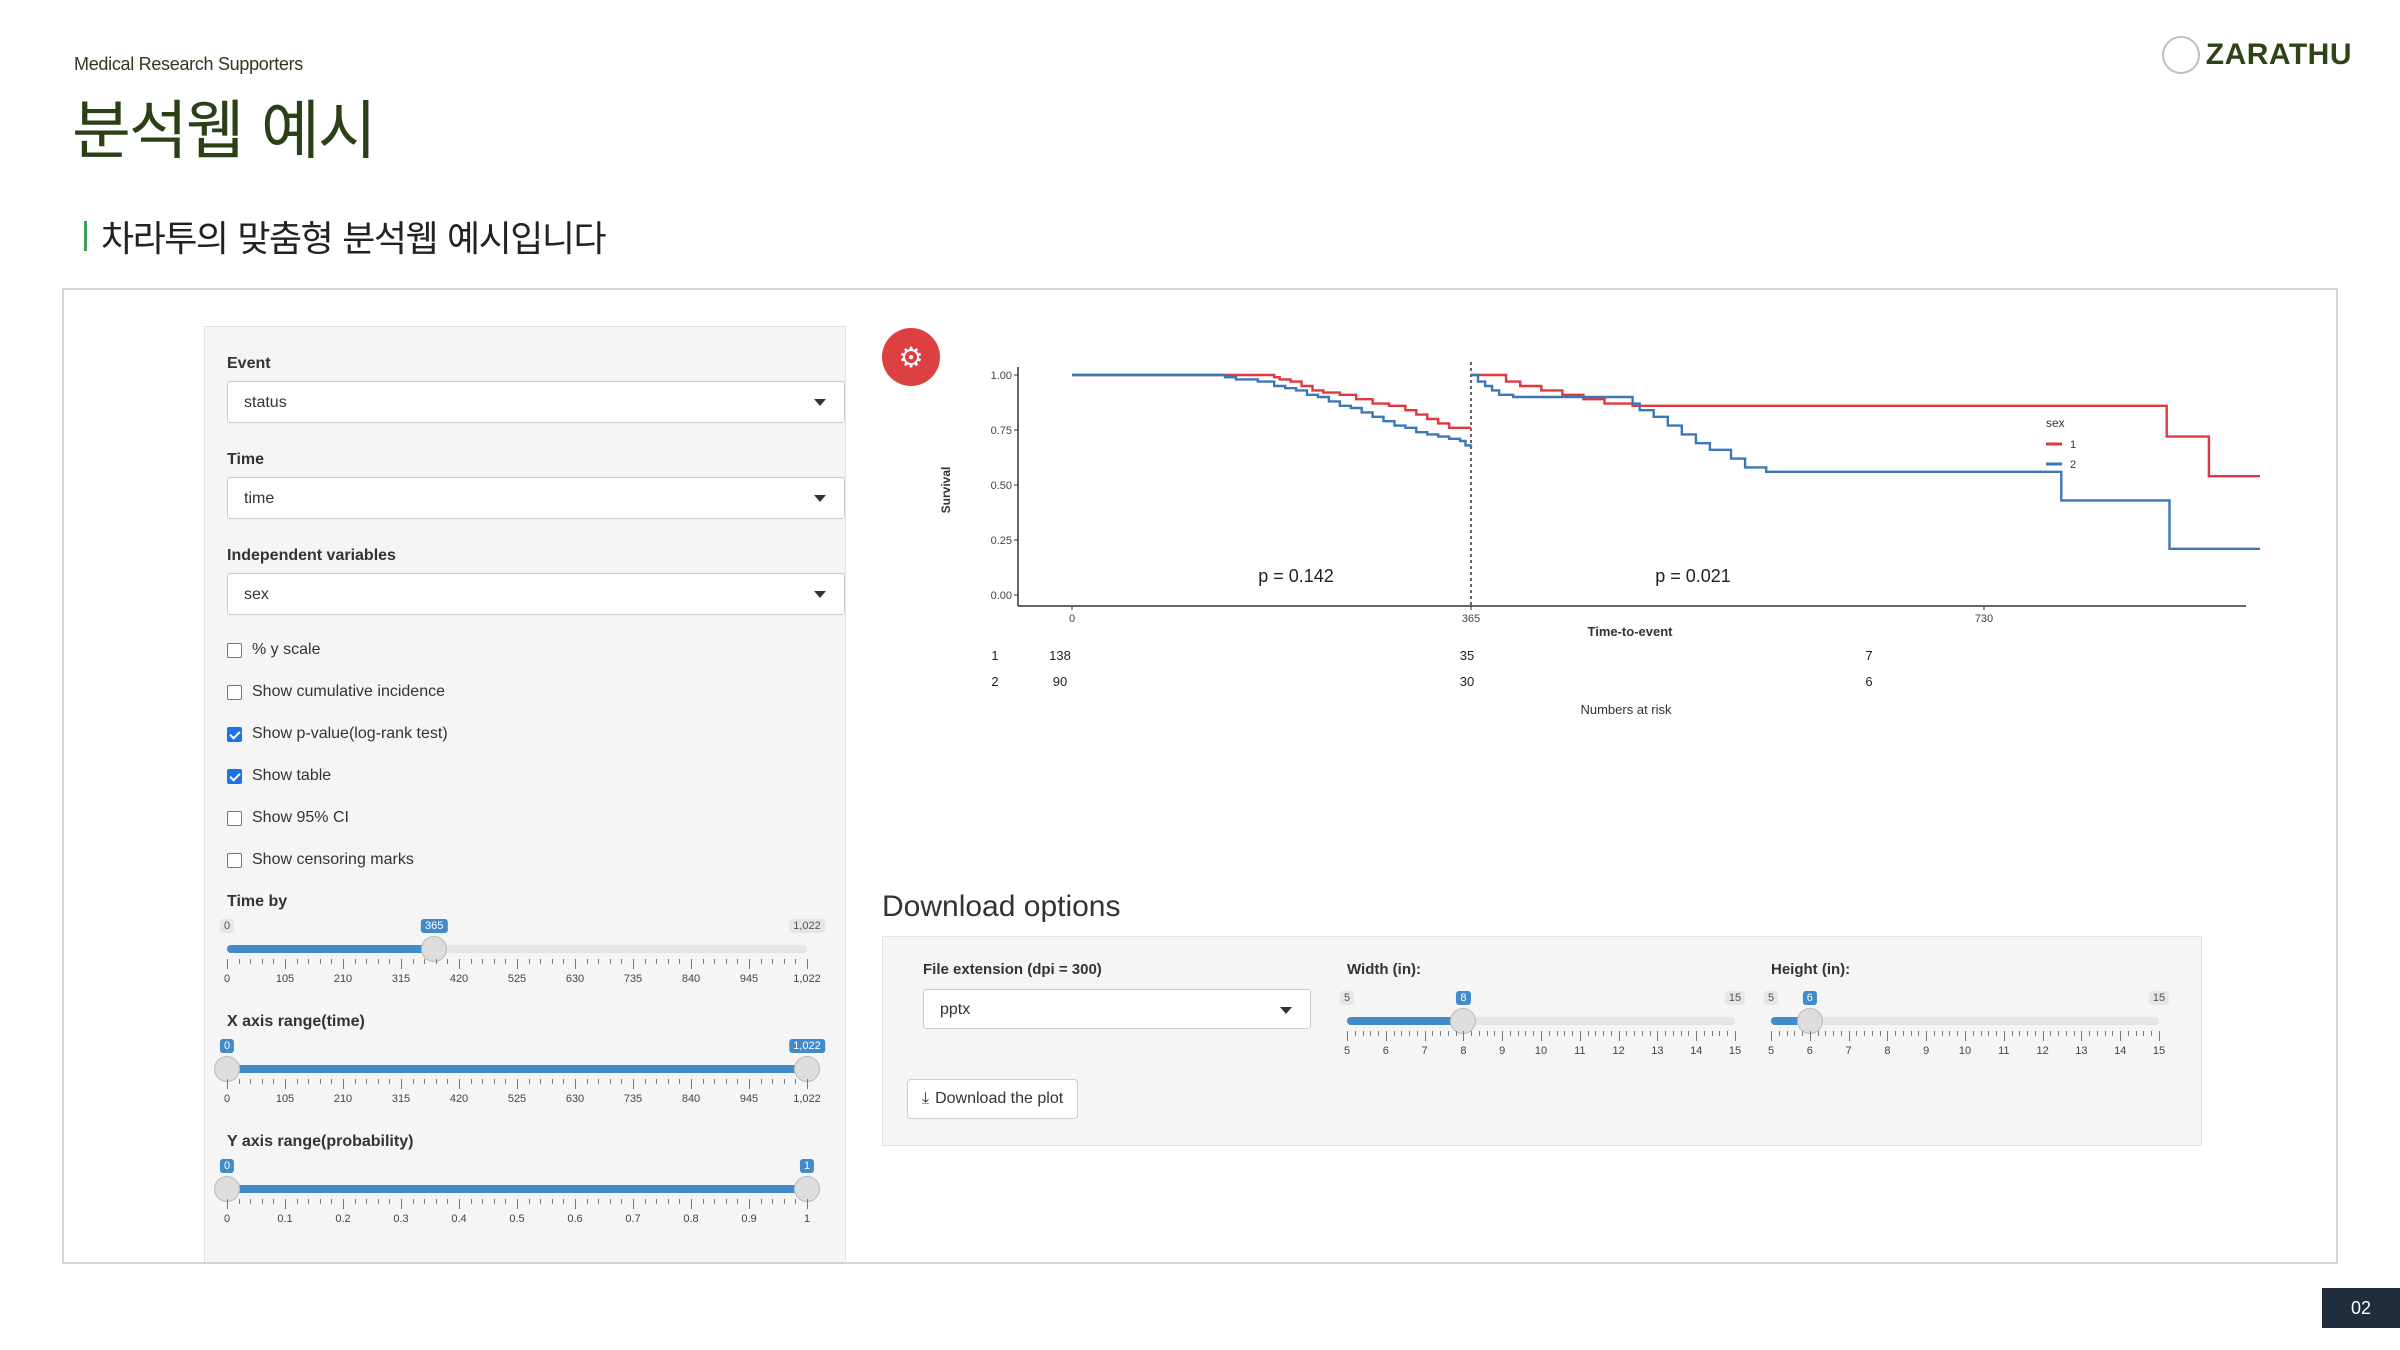 The height and width of the screenshot is (1350, 2400). Describe the element at coordinates (536, 402) in the screenshot. I see `event-select: status` at that location.